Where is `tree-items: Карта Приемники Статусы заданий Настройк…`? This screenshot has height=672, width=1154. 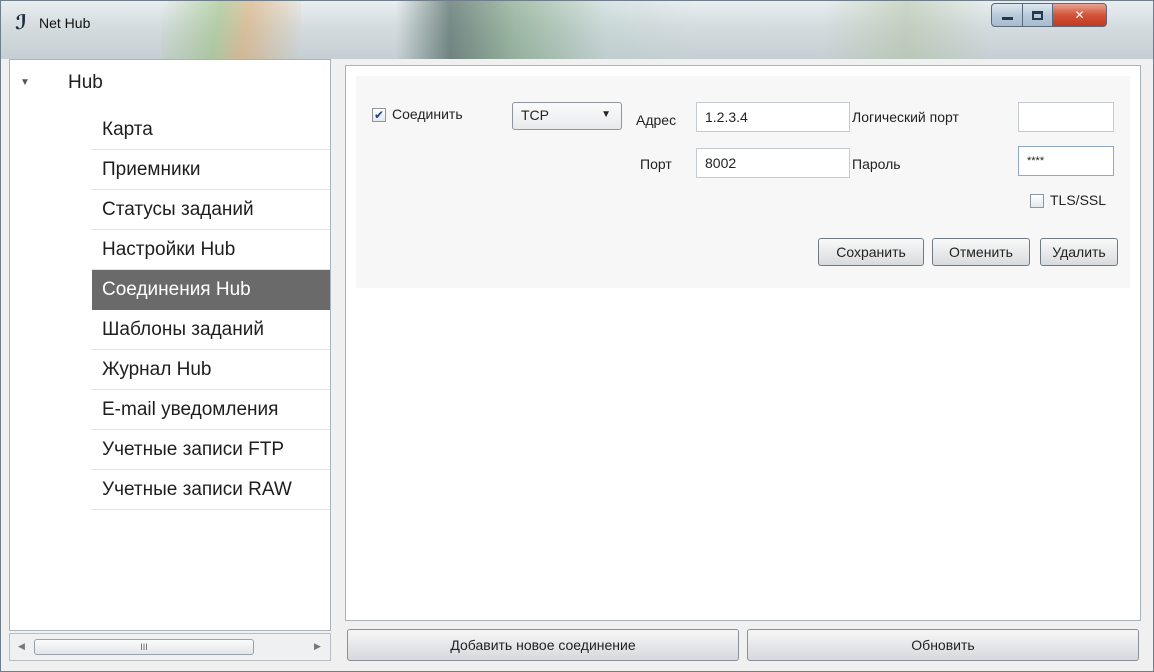
tree-items: Карта Приемники Статусы заданий Настройк… is located at coordinates (211, 310).